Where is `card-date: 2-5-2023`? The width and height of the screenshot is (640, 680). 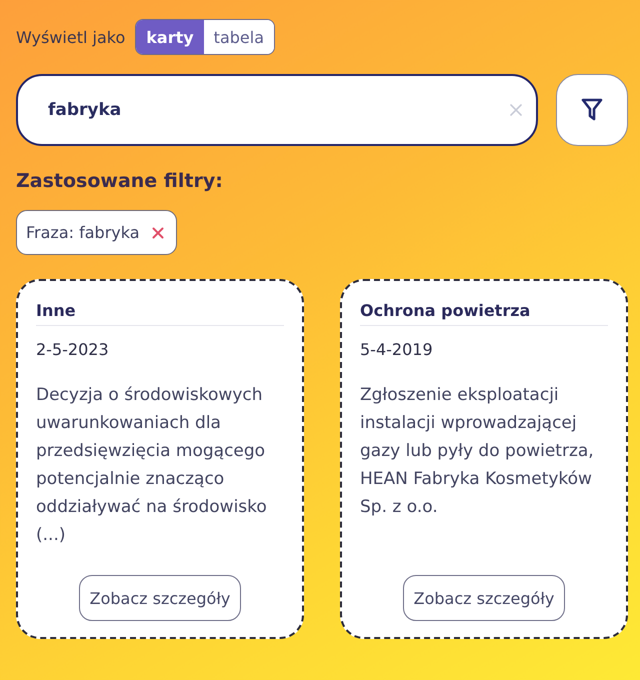 card-date: 2-5-2023 is located at coordinates (73, 349).